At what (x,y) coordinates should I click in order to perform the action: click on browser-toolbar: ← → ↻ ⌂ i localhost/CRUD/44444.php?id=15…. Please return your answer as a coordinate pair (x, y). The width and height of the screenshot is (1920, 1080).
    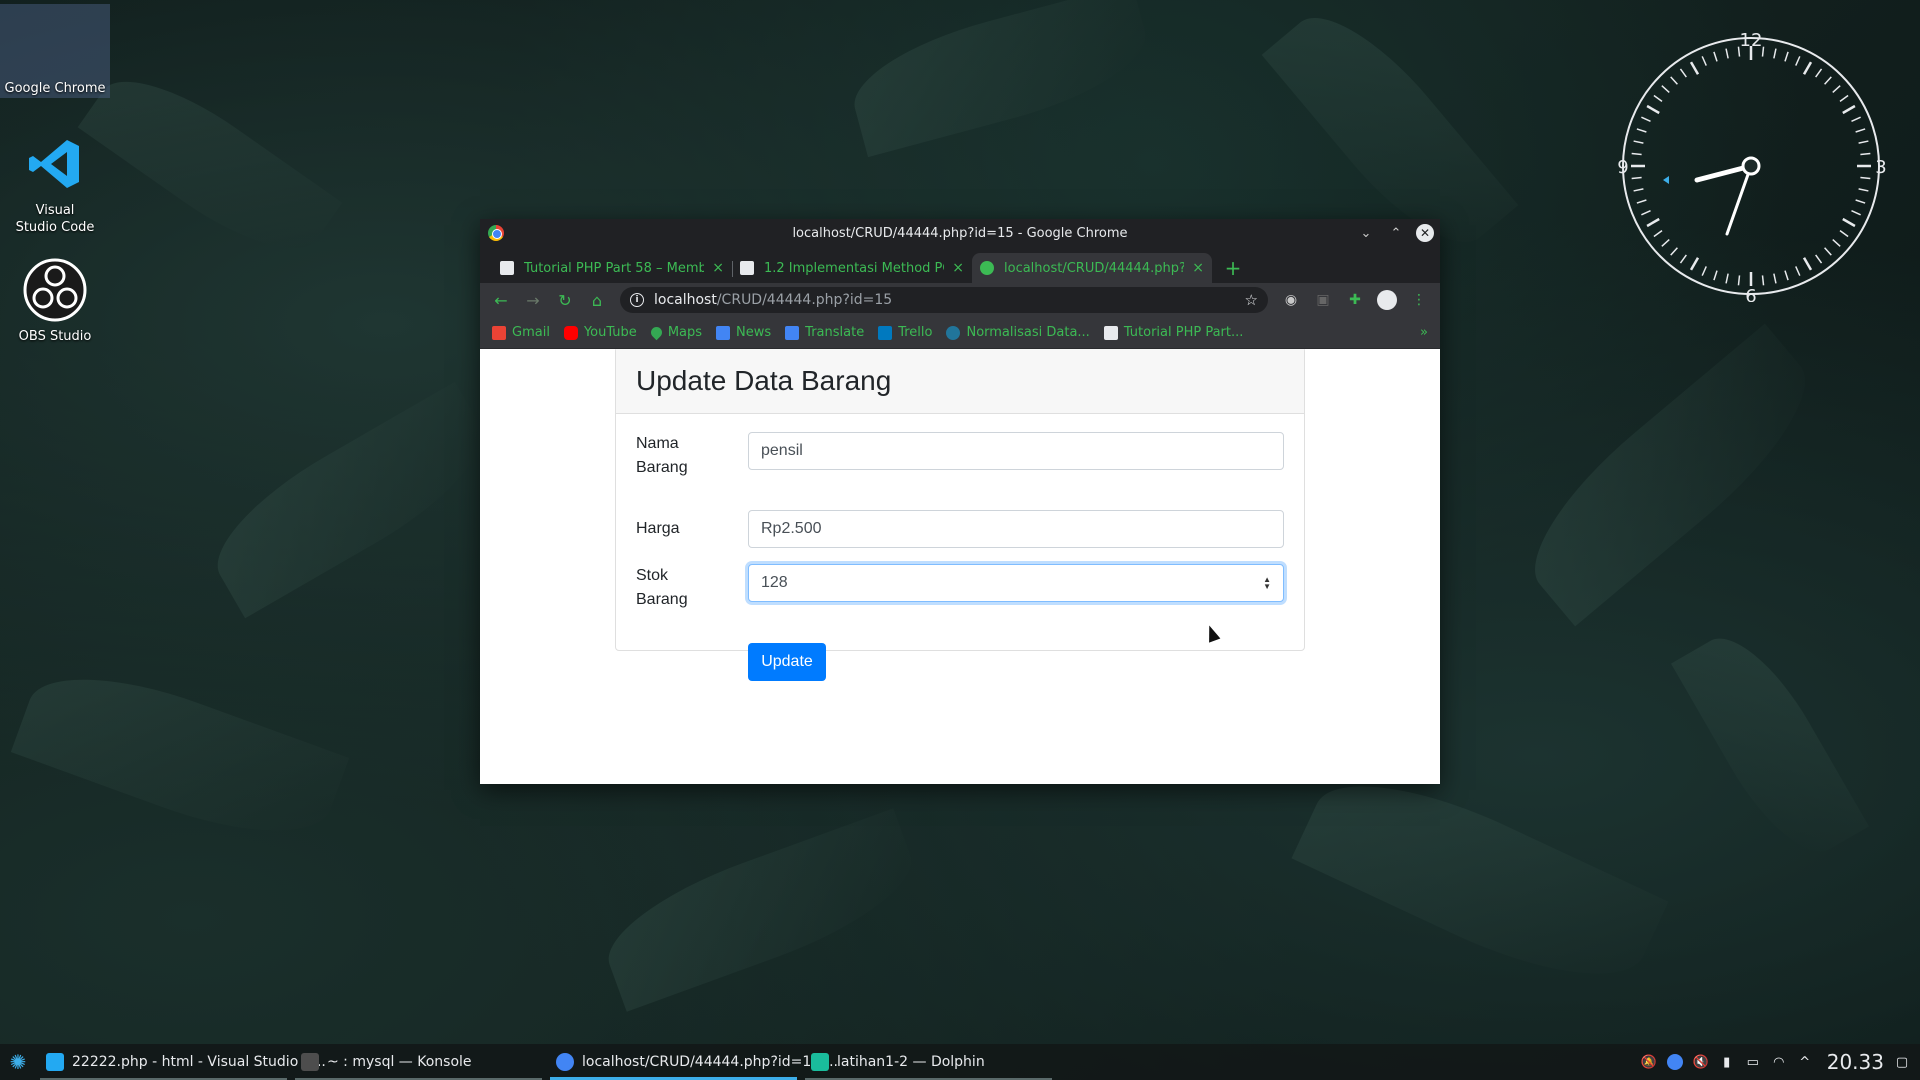
    Looking at the image, I should click on (960, 300).